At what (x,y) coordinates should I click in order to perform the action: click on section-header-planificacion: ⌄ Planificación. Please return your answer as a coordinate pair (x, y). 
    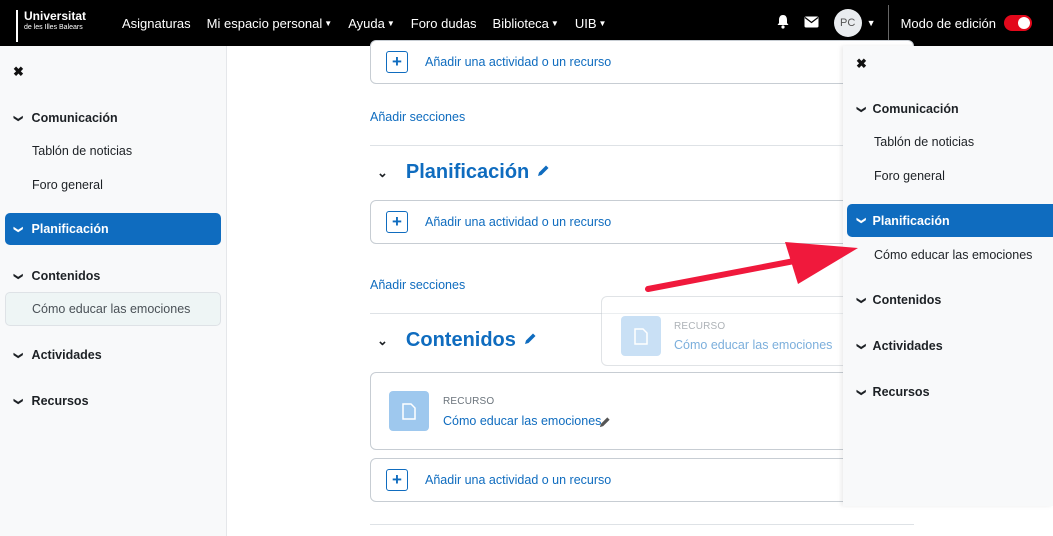
    Looking at the image, I should click on (463, 172).